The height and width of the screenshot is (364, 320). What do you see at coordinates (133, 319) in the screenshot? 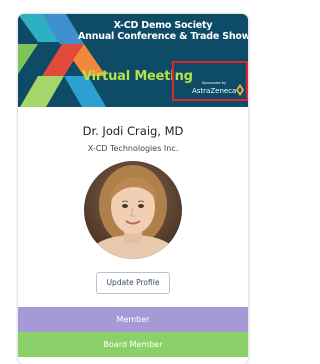
I see `role-badge-member: Member` at bounding box center [133, 319].